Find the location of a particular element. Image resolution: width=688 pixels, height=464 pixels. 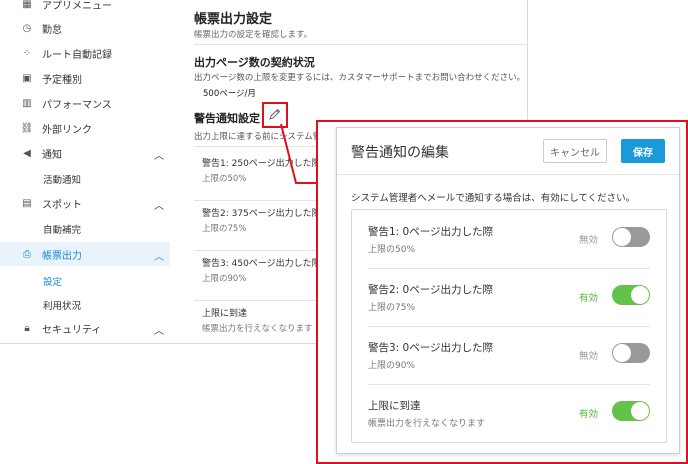

divider is located at coordinates (508, 174).